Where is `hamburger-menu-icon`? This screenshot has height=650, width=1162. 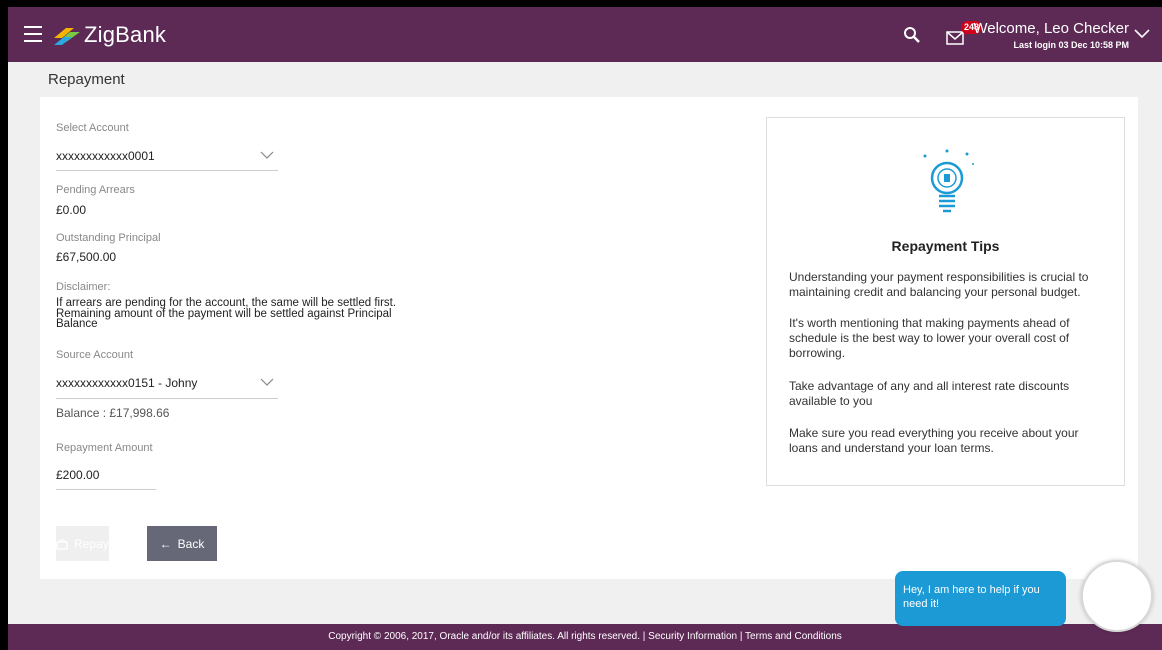 hamburger-menu-icon is located at coordinates (33, 34).